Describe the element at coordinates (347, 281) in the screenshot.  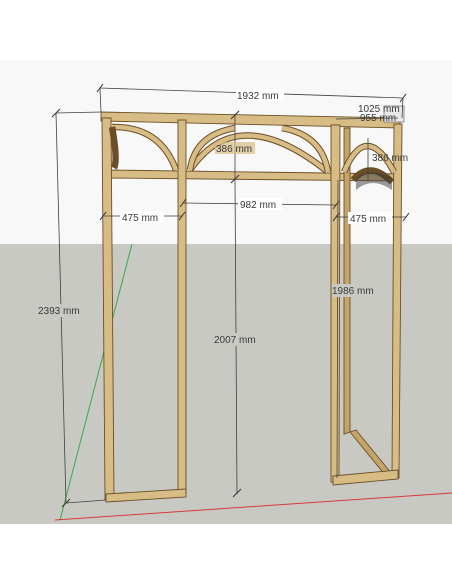
I see `right-back-post-left` at that location.